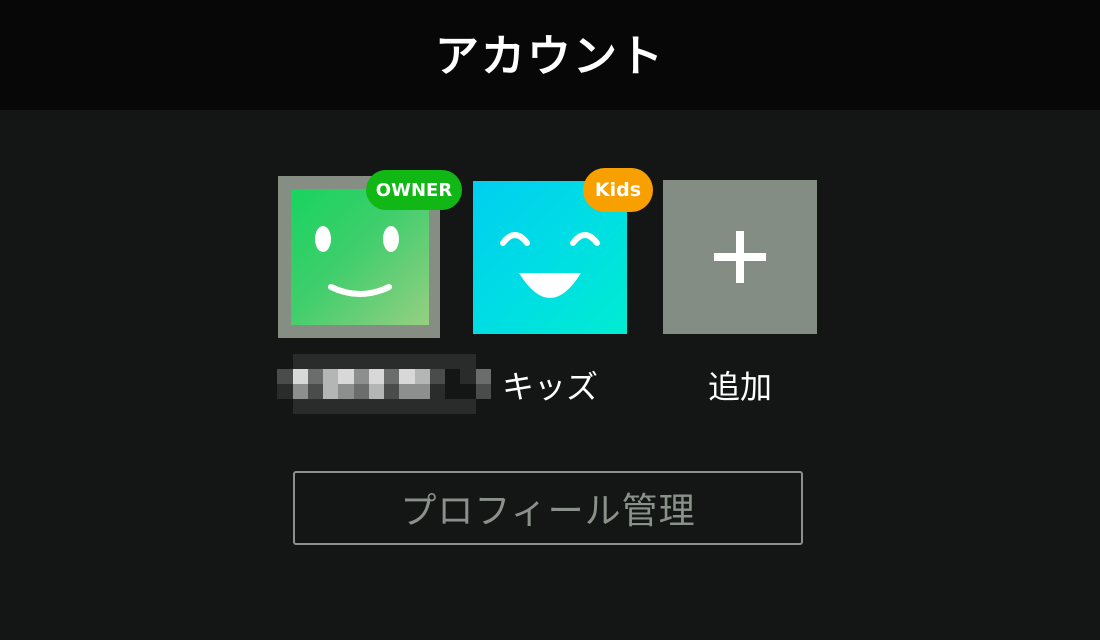 This screenshot has width=1100, height=640. Describe the element at coordinates (740, 257) in the screenshot. I see `add-profile-tile` at that location.